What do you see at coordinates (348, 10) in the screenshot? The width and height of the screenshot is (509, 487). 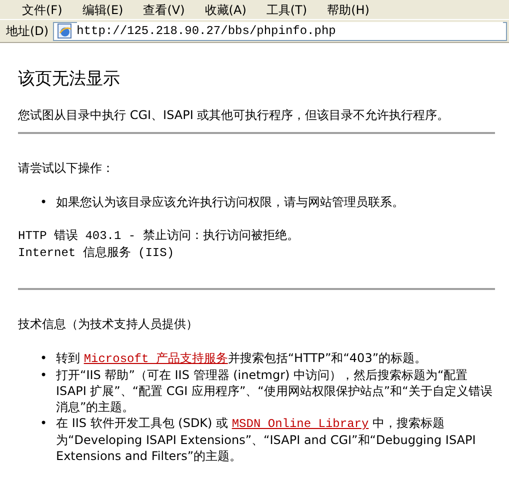 I see `menu-item: 帮助(H)` at bounding box center [348, 10].